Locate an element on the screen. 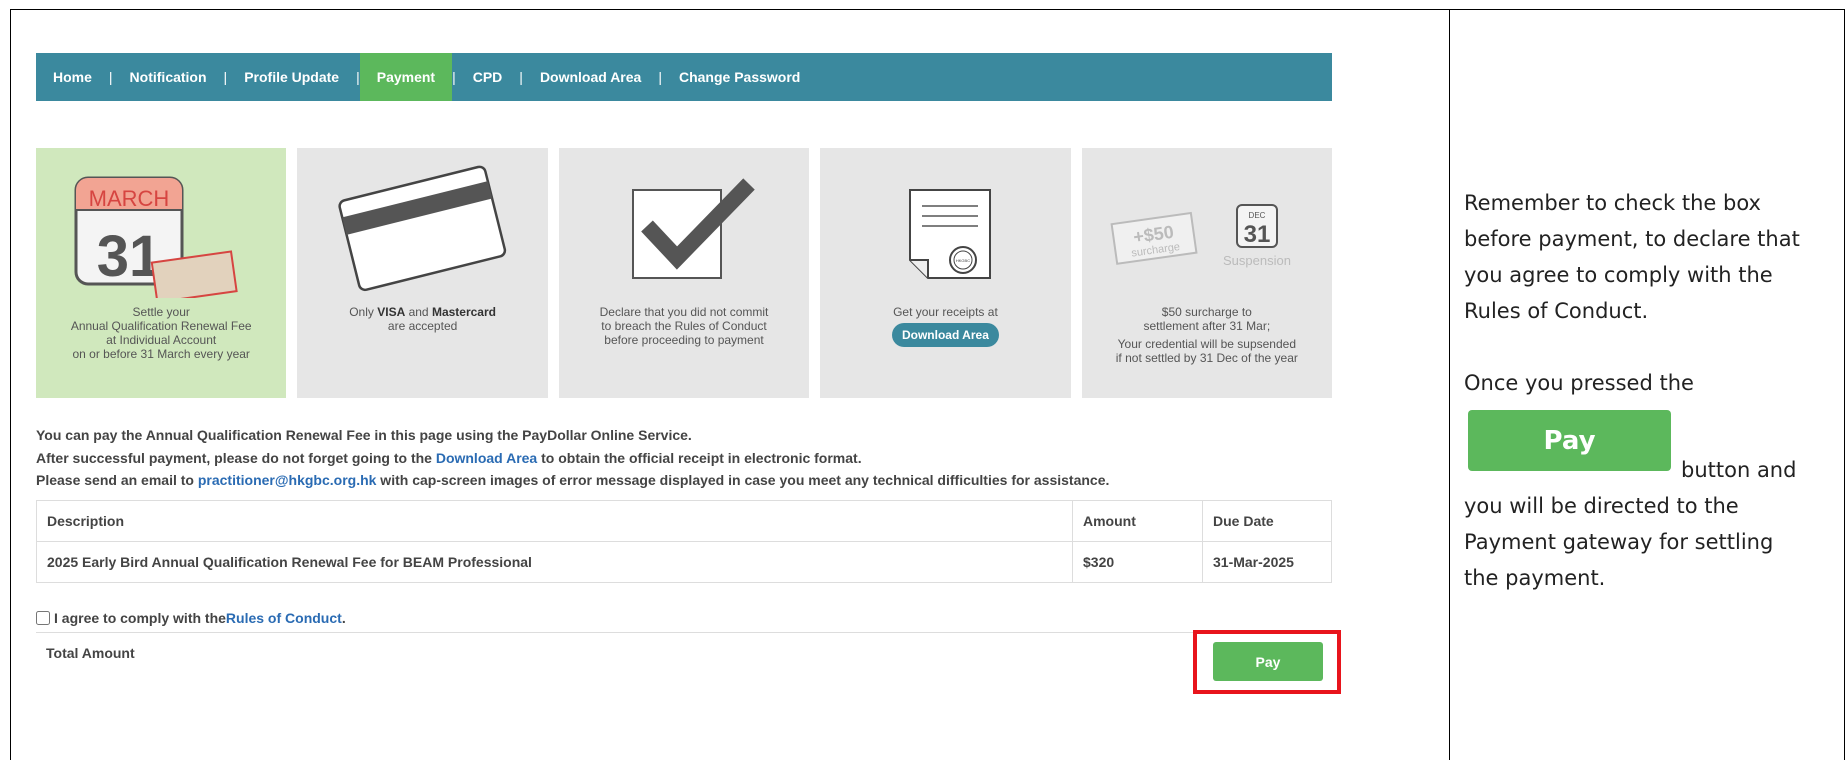 The height and width of the screenshot is (760, 1845). calendar-icon: MARCH 31 is located at coordinates (161, 226).